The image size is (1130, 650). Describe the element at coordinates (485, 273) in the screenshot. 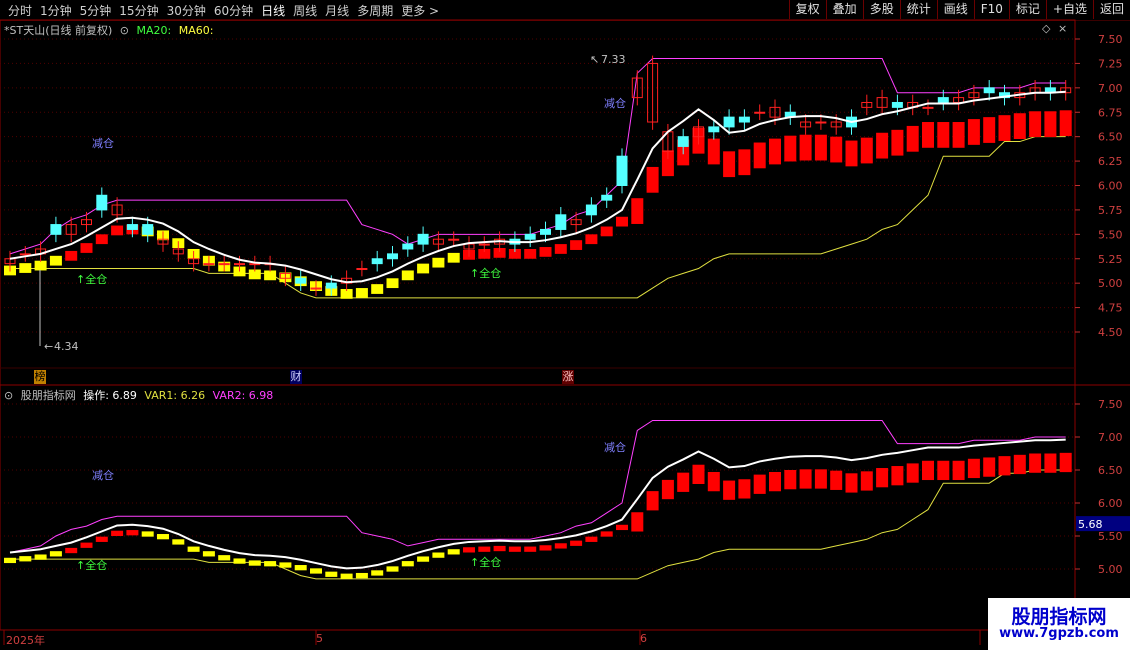

I see `full-annotation-2: ↑全仓` at that location.